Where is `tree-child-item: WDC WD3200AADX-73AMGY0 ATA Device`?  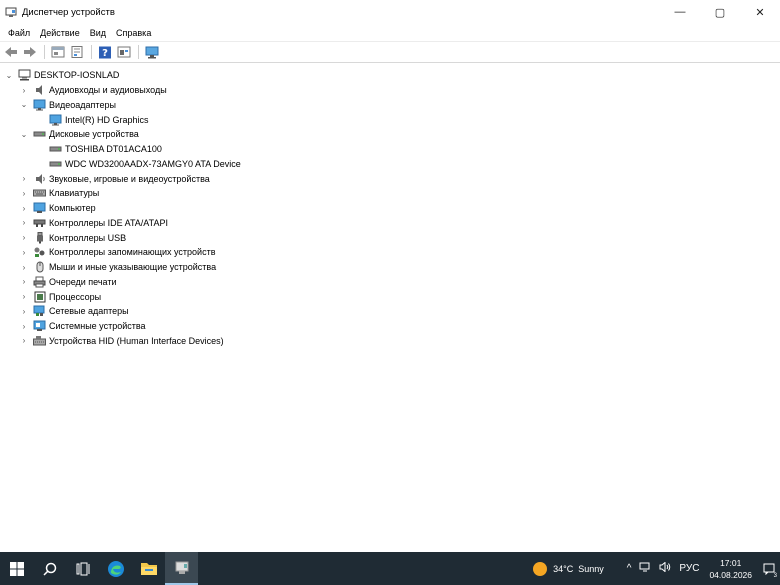 tree-child-item: WDC WD3200AADX-73AMGY0 ATA Device is located at coordinates (390, 164).